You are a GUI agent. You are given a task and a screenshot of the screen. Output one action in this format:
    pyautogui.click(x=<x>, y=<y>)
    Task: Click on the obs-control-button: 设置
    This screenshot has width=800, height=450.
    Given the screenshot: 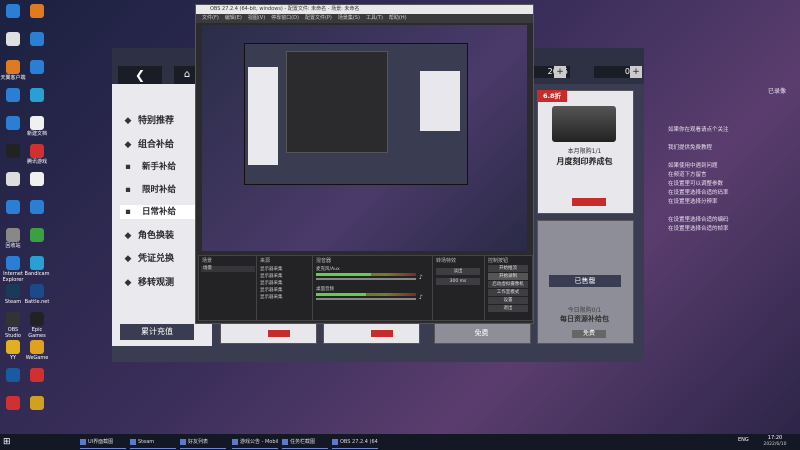 What is the action you would take?
    pyautogui.click(x=508, y=300)
    